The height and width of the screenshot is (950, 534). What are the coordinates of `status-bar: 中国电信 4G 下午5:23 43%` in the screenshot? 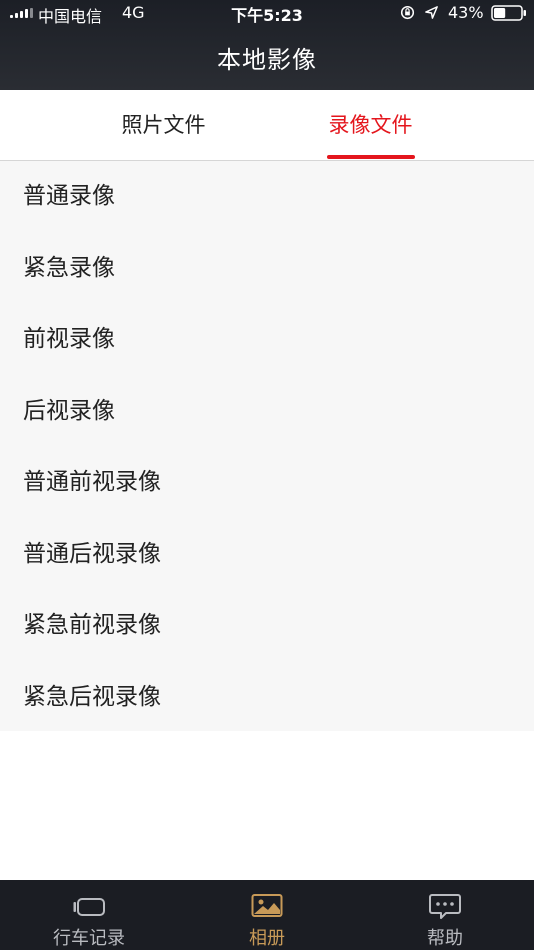 It's located at (267, 13).